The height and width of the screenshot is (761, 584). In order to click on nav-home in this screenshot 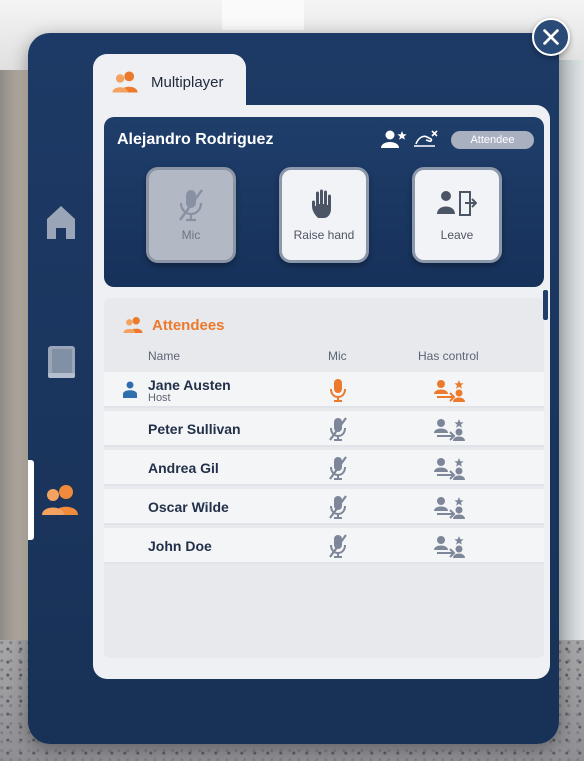, I will do `click(61, 222)`.